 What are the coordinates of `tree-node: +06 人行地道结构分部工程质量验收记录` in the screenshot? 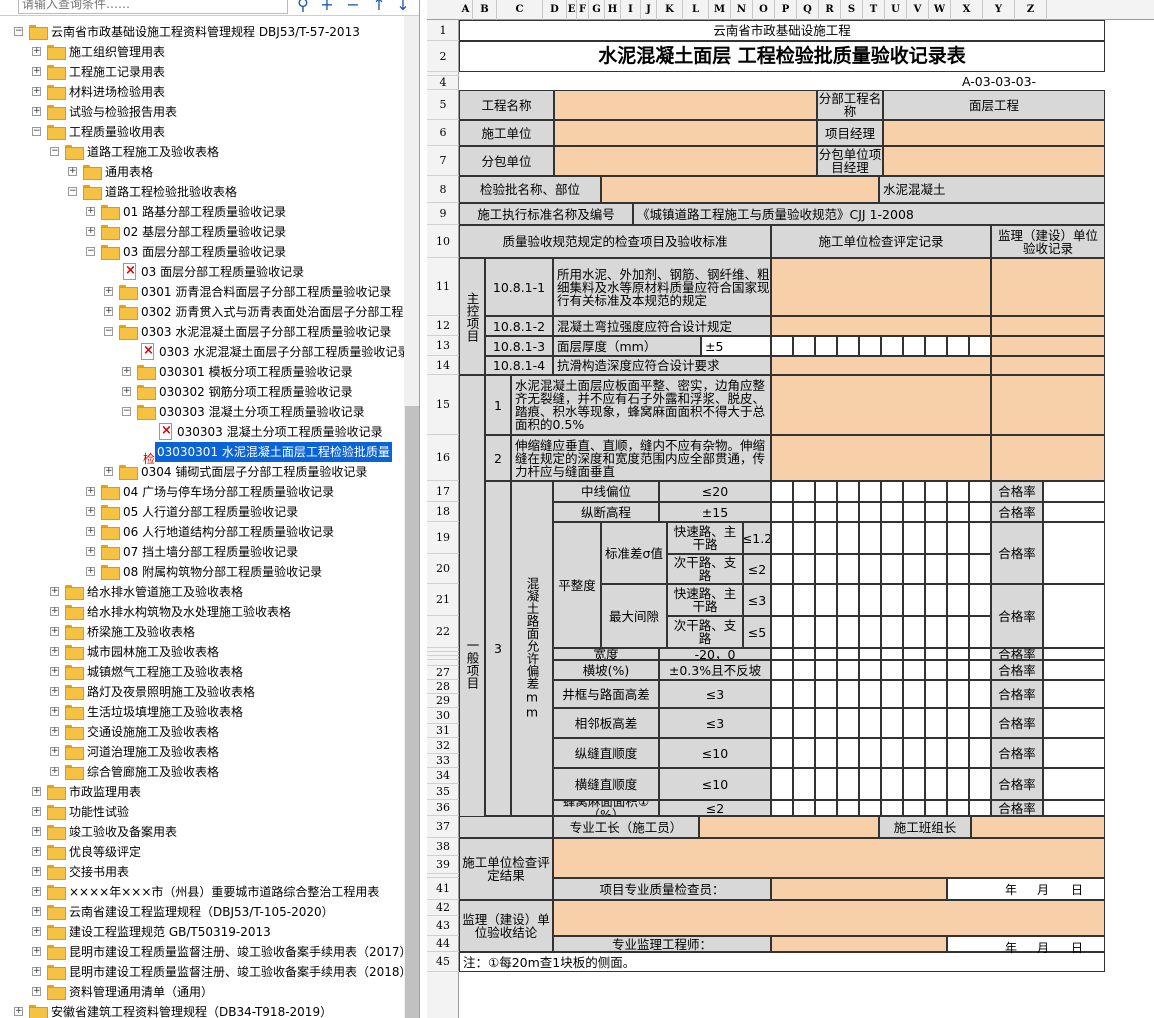 It's located at (202, 532).